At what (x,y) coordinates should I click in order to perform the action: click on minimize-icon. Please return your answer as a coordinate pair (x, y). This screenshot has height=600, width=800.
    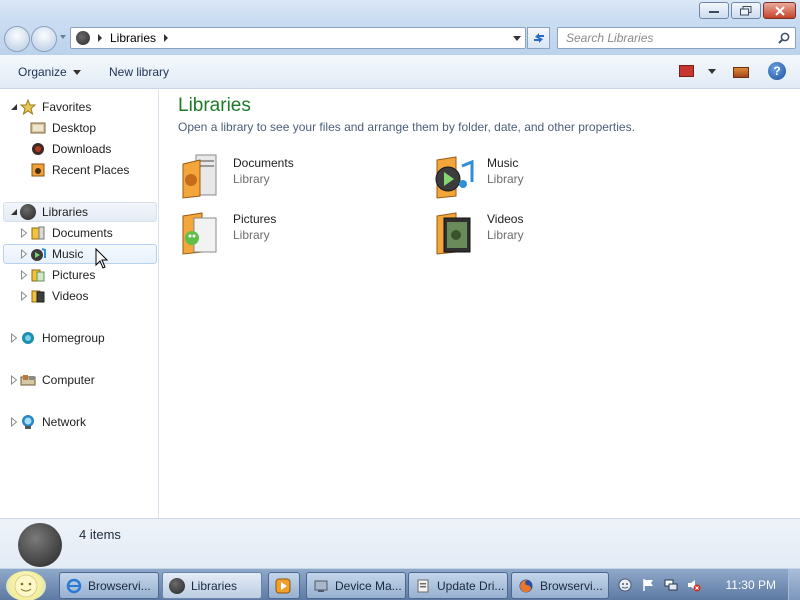
    Looking at the image, I should click on (714, 11).